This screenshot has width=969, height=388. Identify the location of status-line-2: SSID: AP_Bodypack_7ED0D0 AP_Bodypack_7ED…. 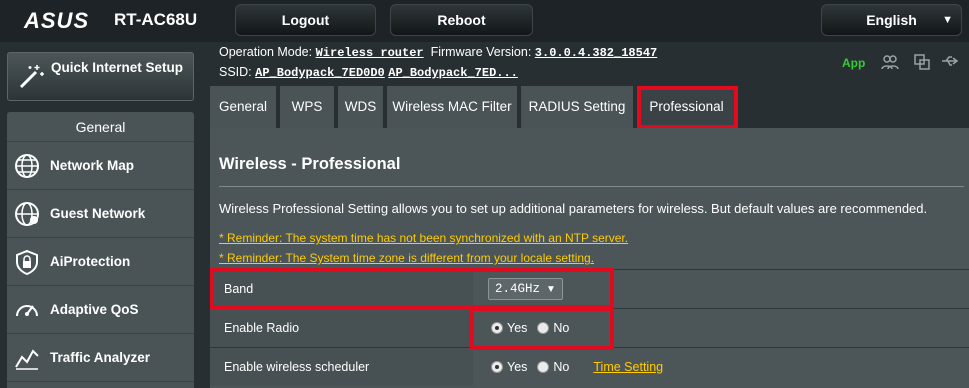
(368, 72).